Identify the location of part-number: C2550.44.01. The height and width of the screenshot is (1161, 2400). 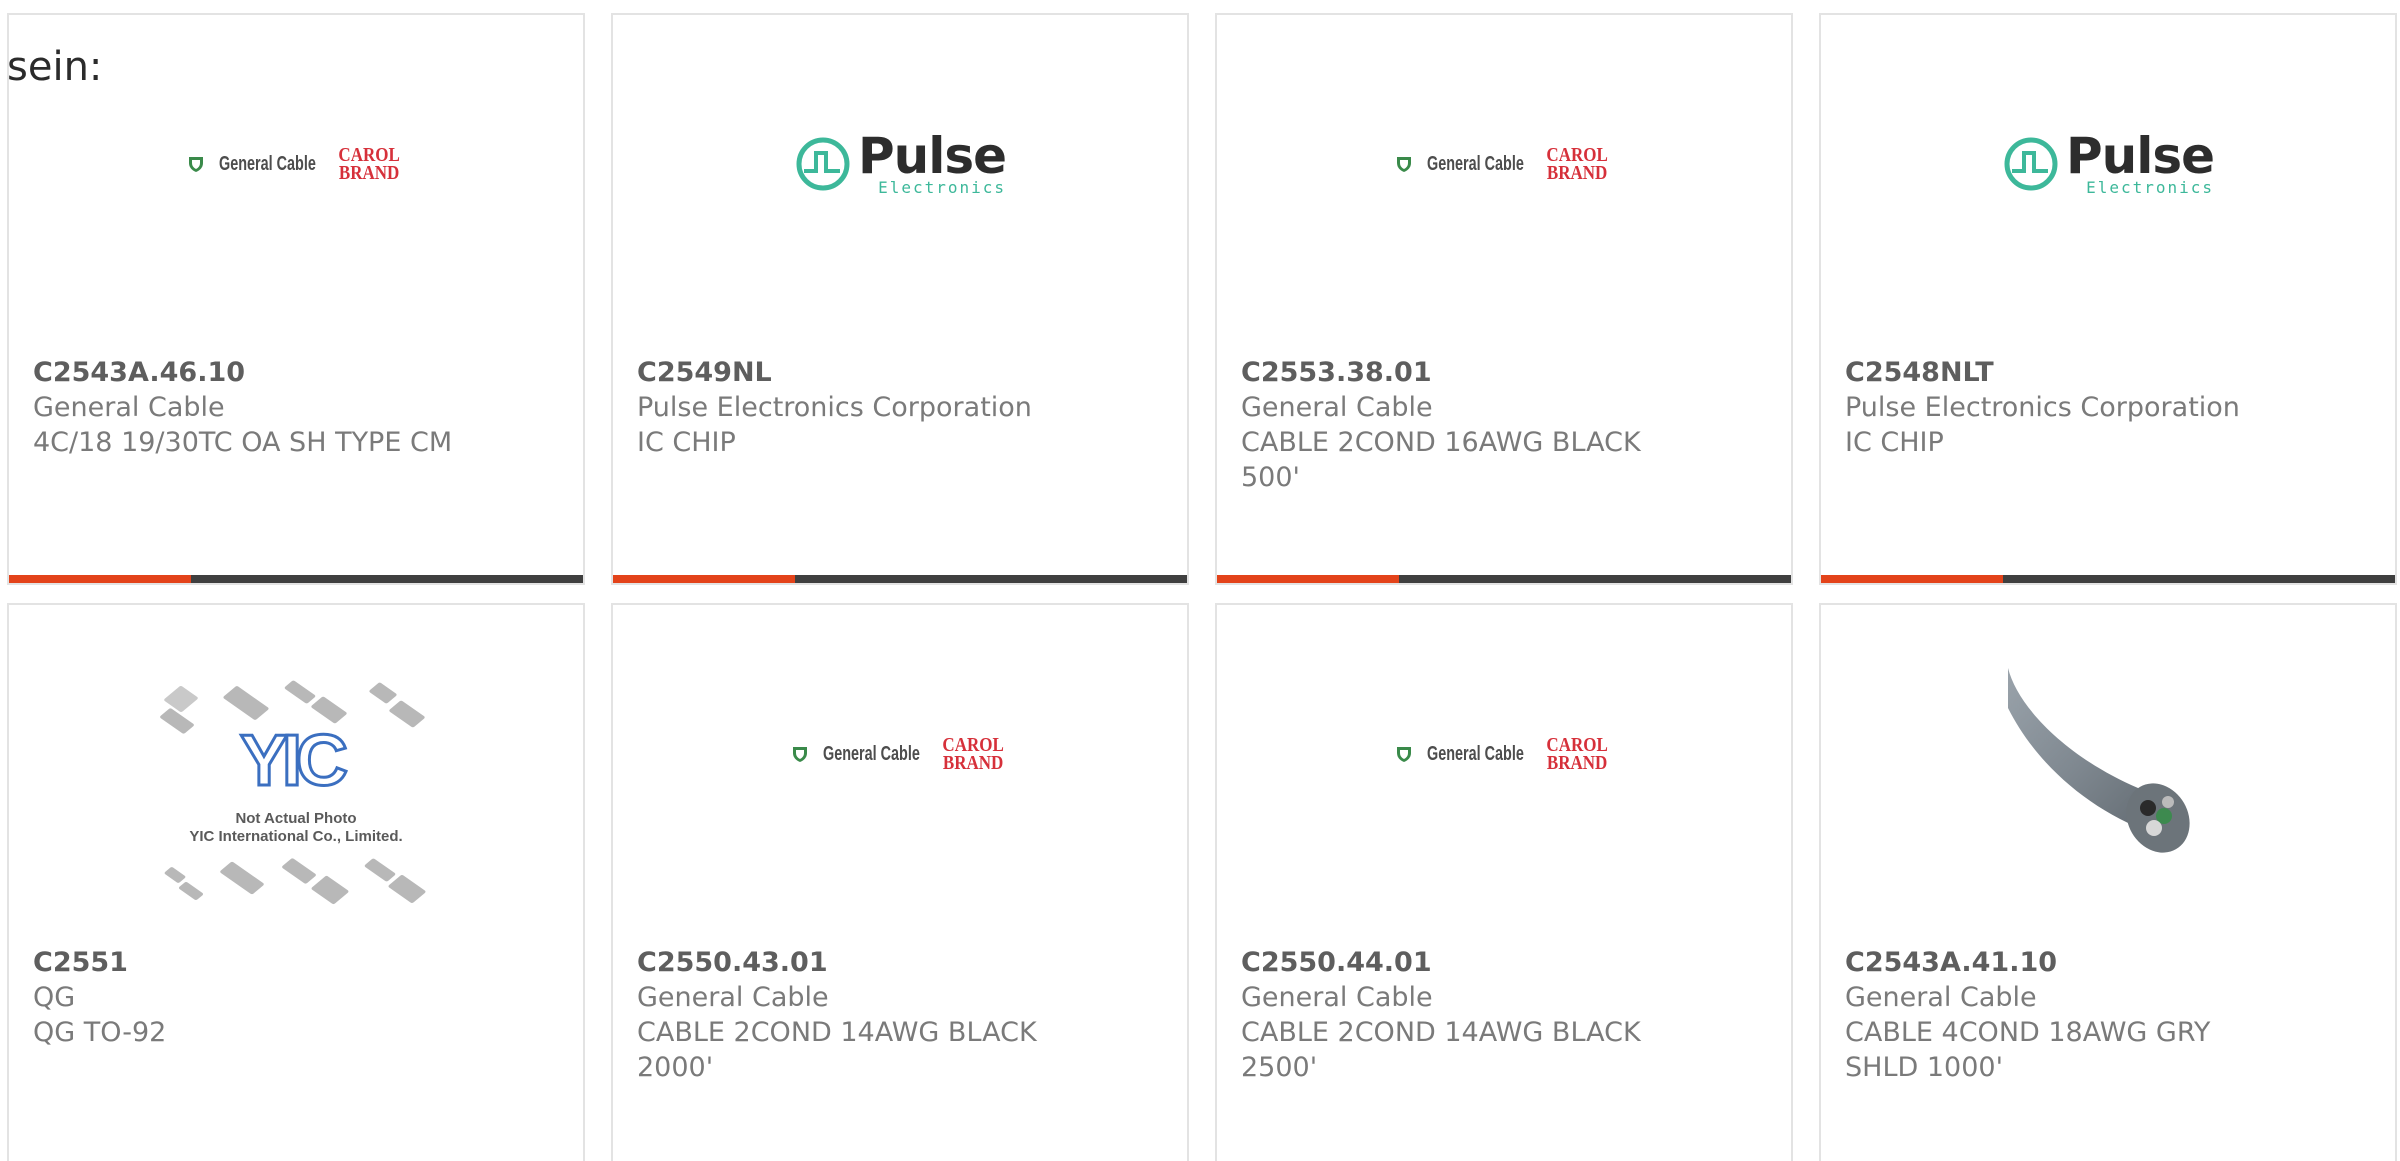
(1504, 962).